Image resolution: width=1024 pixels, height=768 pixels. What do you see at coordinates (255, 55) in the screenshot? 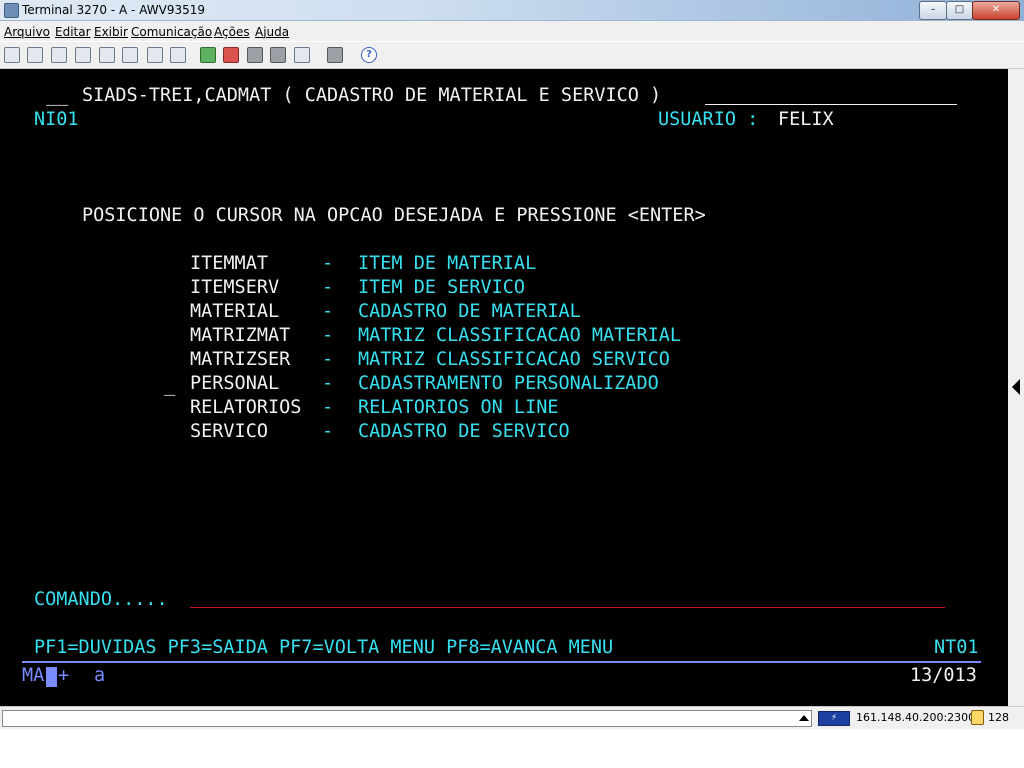
I see `receive-file-icon` at bounding box center [255, 55].